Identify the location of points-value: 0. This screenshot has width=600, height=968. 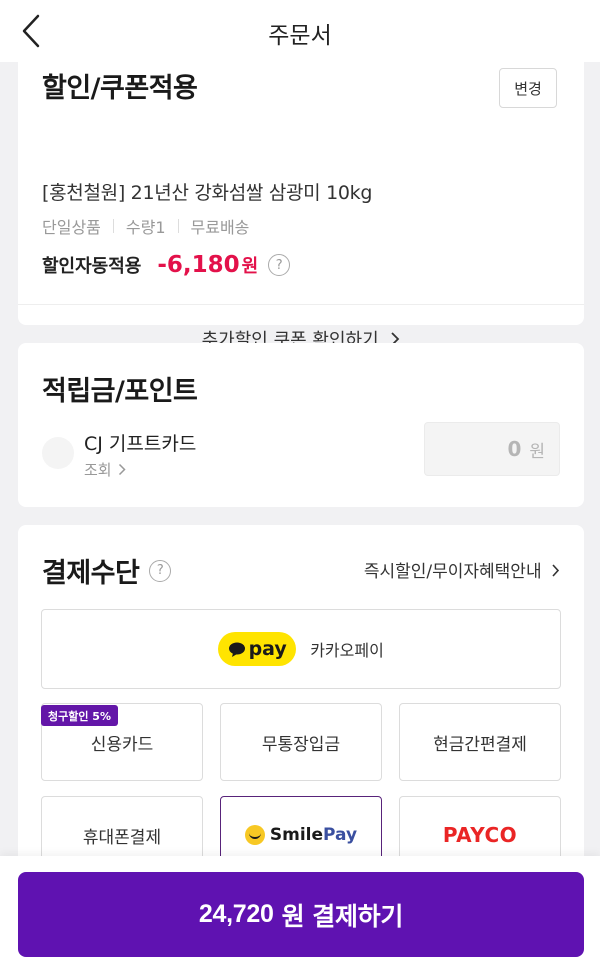
(514, 449).